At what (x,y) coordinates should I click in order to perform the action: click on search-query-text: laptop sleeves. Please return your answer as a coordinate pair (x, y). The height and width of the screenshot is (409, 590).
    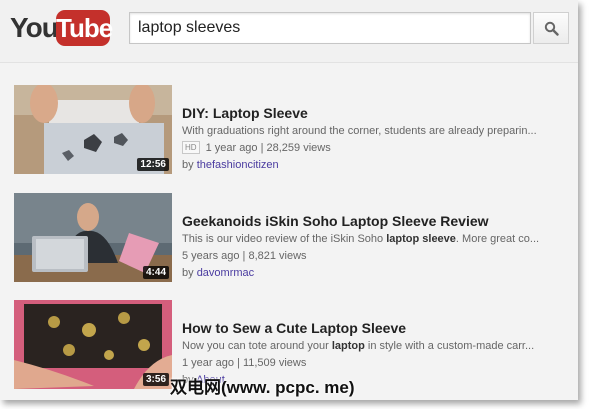
    Looking at the image, I should click on (189, 27).